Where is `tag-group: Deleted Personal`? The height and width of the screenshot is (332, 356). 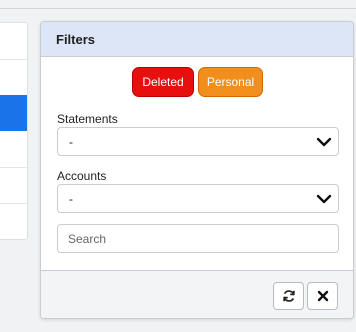 tag-group: Deleted Personal is located at coordinates (197, 82).